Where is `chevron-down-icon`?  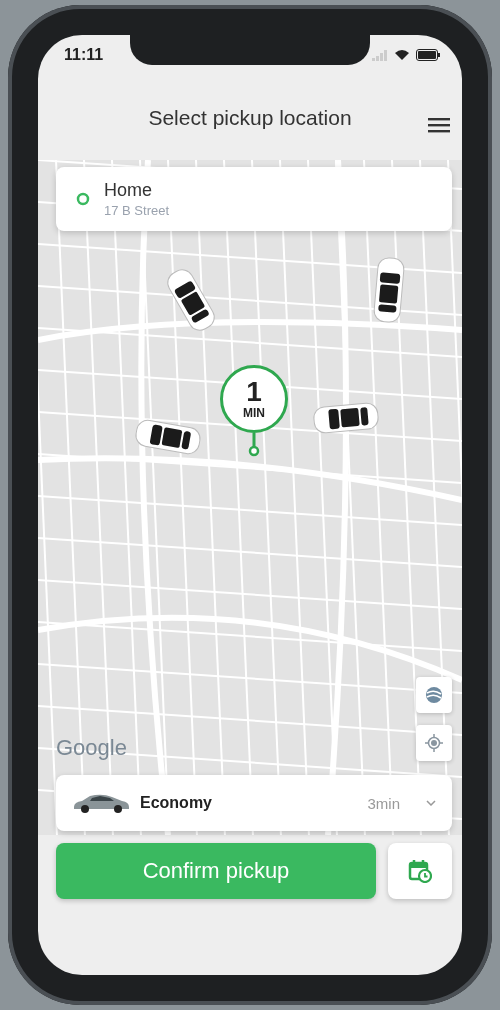
chevron-down-icon is located at coordinates (431, 803).